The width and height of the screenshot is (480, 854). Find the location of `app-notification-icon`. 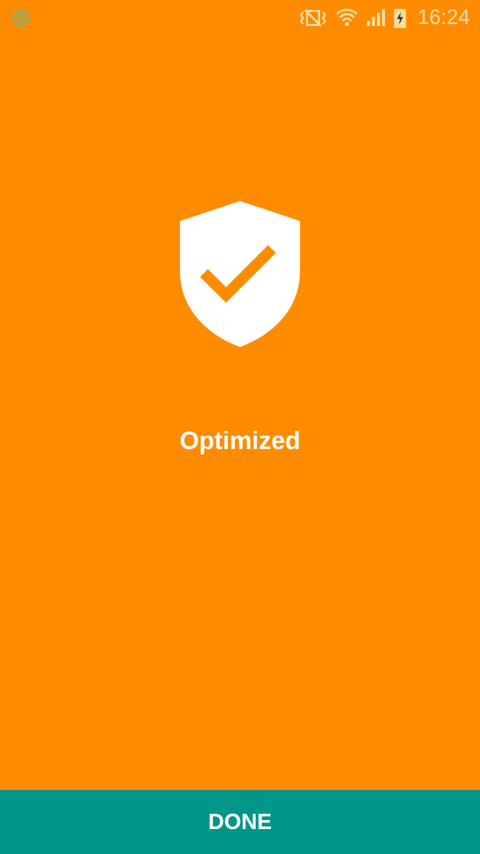

app-notification-icon is located at coordinates (21, 18).